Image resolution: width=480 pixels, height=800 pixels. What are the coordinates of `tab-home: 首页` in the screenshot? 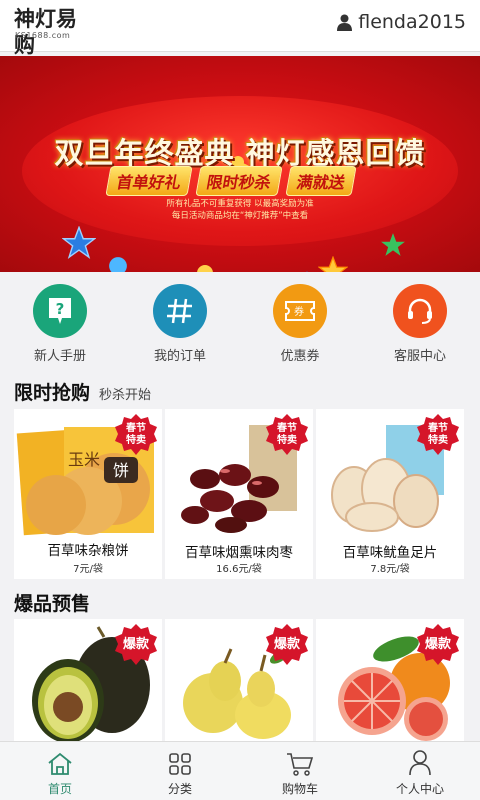 It's located at (60, 771).